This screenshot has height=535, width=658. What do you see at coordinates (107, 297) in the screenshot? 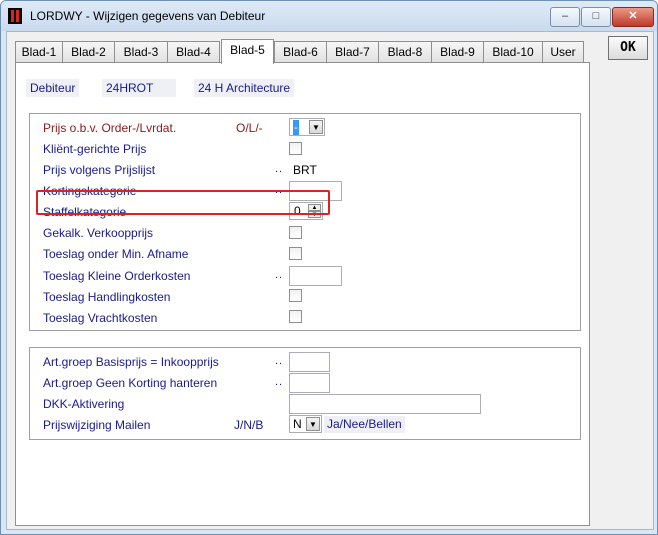
I see `handling-surcharge-label: Toeslag Handlingkosten` at bounding box center [107, 297].